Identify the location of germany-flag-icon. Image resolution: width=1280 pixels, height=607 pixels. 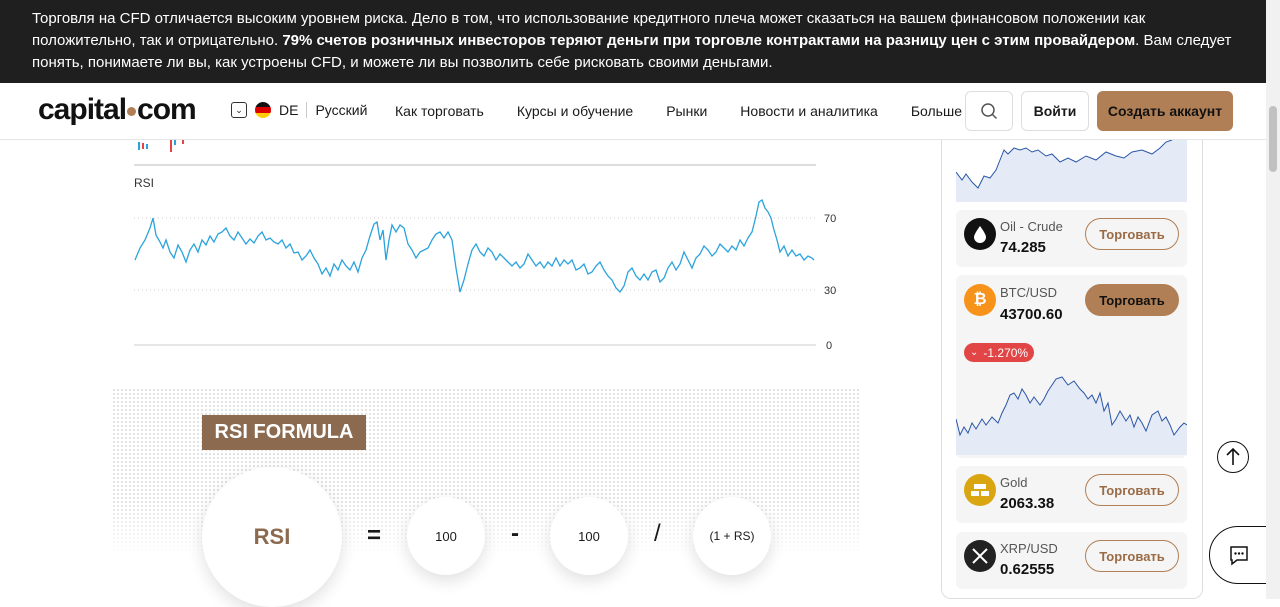
(263, 110).